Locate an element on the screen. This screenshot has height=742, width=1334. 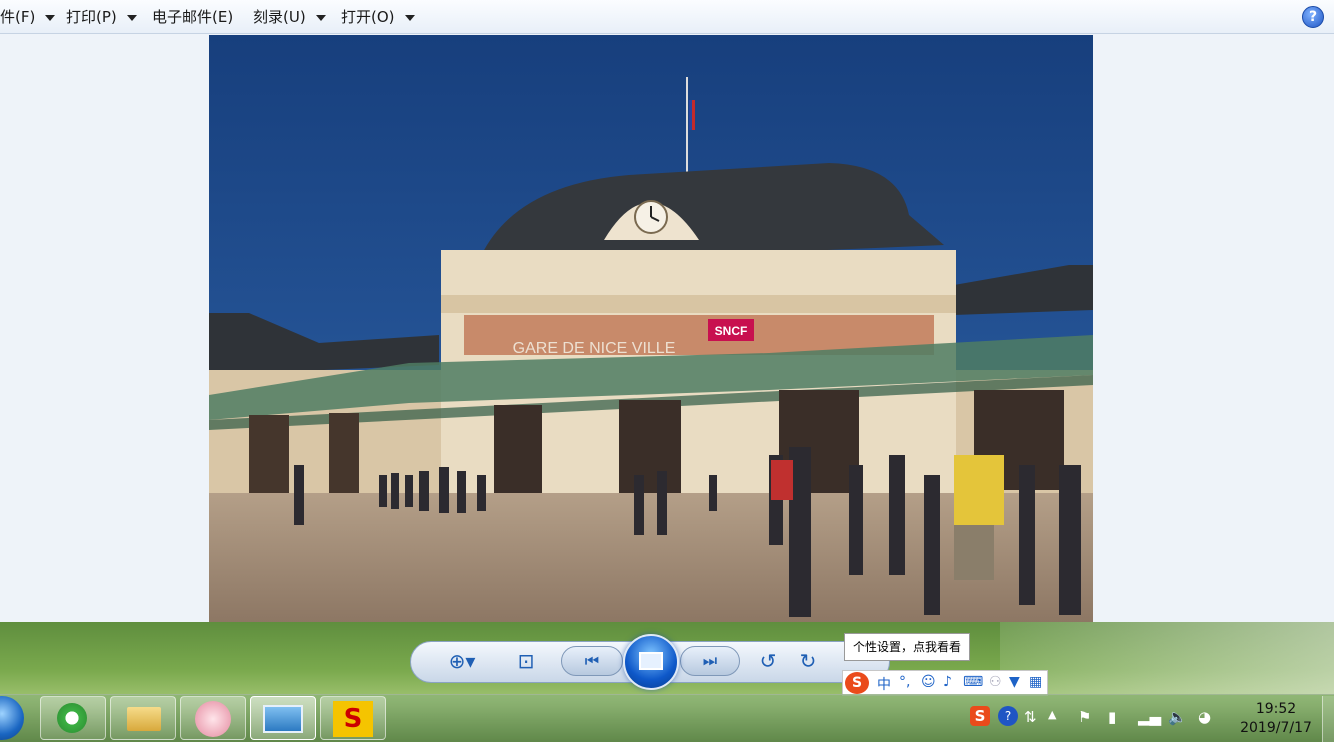
taskbar-qq-button is located at coordinates (213, 718).